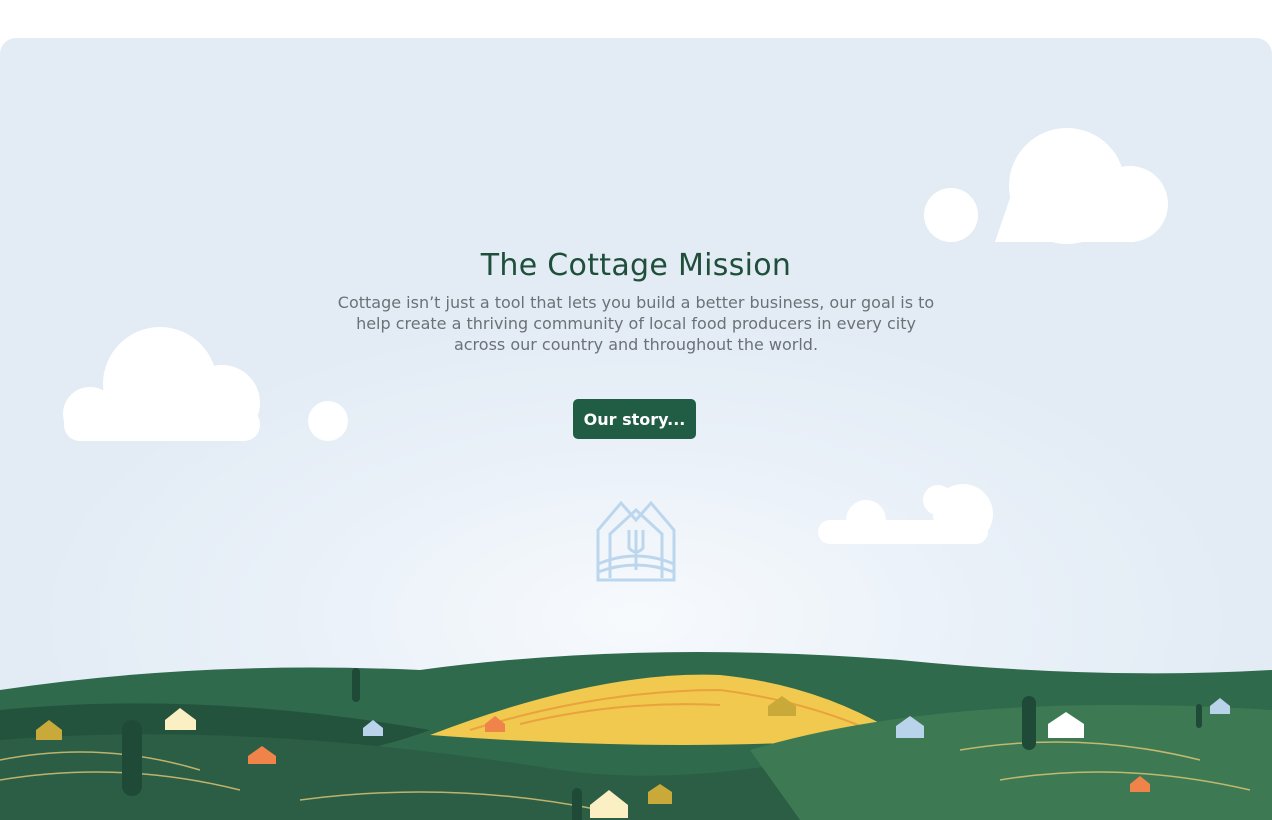  I want to click on cloud-left, so click(205, 384).